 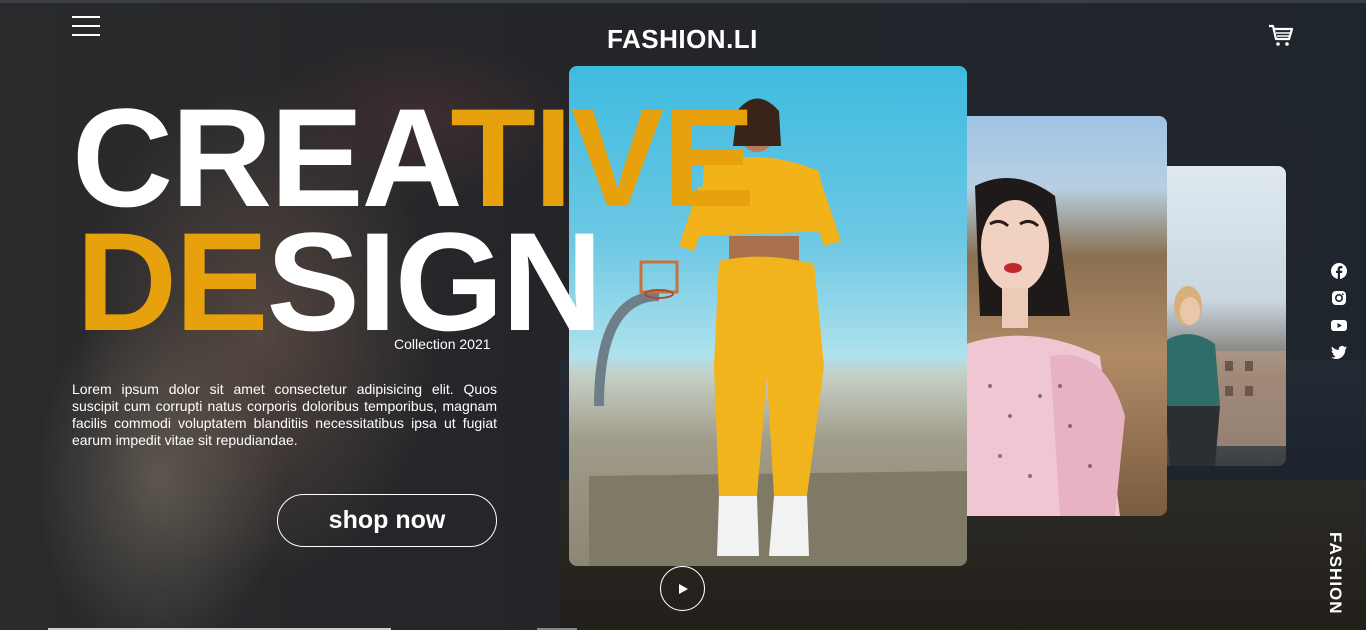 I want to click on top-border, so click(x=683, y=1).